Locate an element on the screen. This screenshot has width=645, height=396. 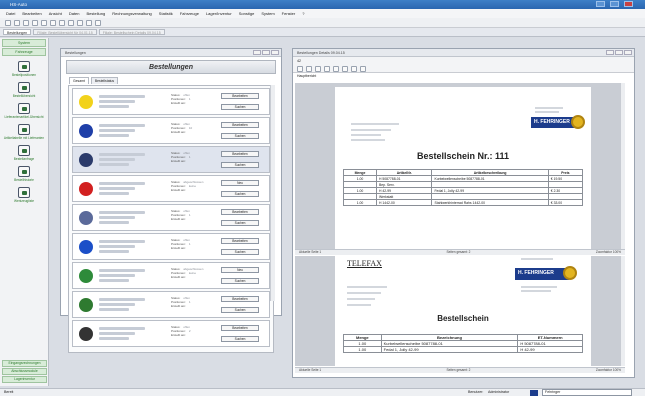
sidebar-item-0: Bestellpositionen is located at coordinates (24, 69).